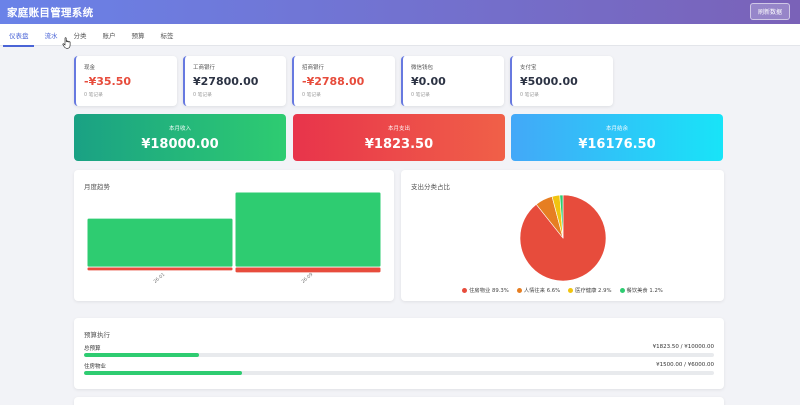 Image resolution: width=800 pixels, height=405 pixels. I want to click on tab-dashboard: 仪表盘, so click(18, 35).